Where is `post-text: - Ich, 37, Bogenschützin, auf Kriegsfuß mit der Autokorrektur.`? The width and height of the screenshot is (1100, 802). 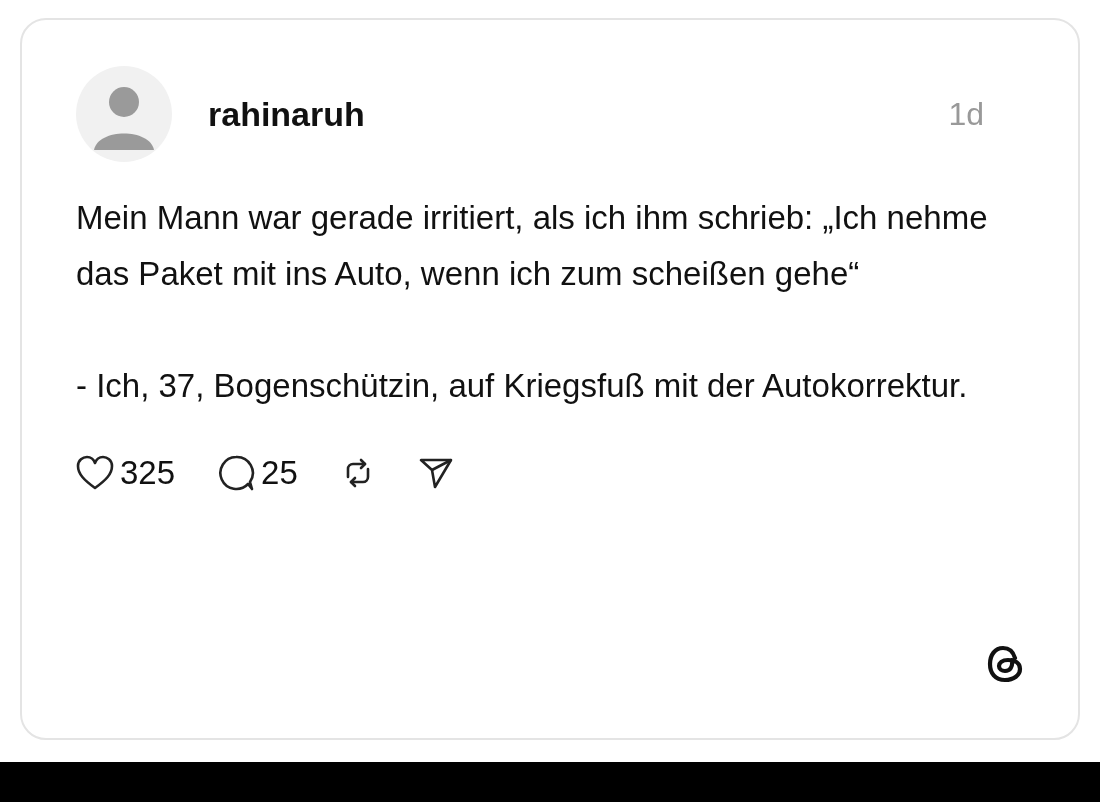
post-text: - Ich, 37, Bogenschützin, auf Kriegsfuß mit der Autokorrektur. is located at coordinates (522, 386).